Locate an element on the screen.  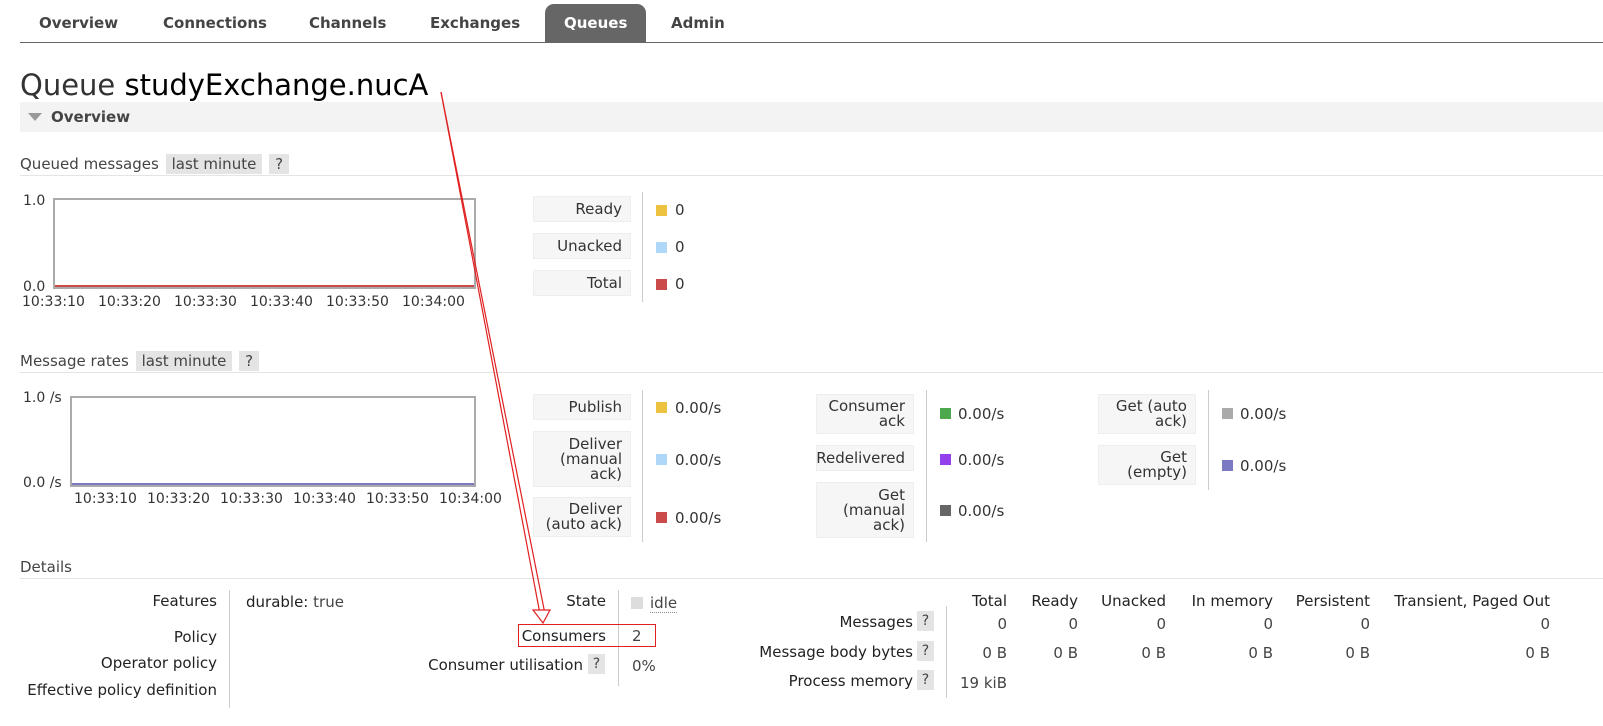
annotation-arrow is located at coordinates (496, 358).